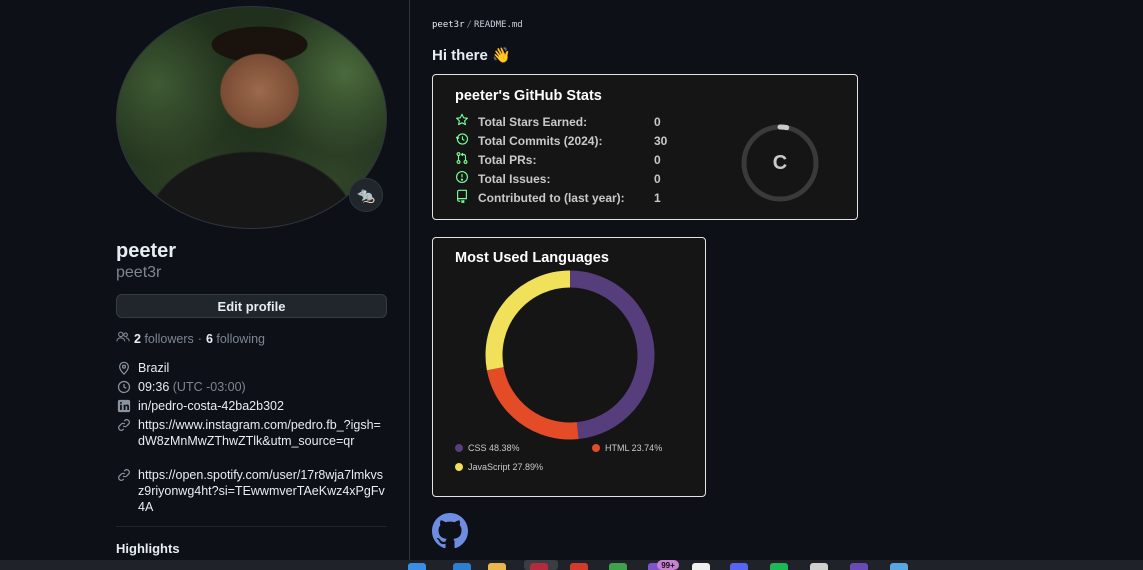 This screenshot has height=570, width=1143. I want to click on linkedin-item: in/pedro-costa-42ba2b302, so click(251, 406).